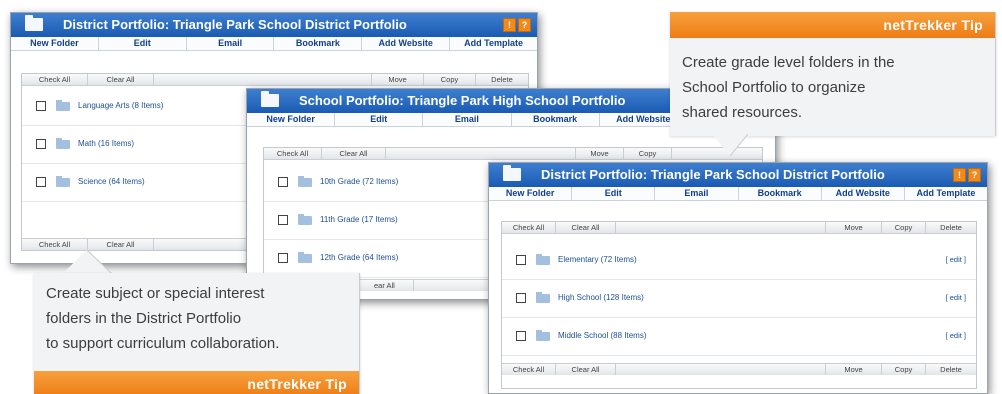 Image resolution: width=1002 pixels, height=394 pixels. What do you see at coordinates (111, 181) in the screenshot?
I see `folder-name-link: Science (64 Items)` at bounding box center [111, 181].